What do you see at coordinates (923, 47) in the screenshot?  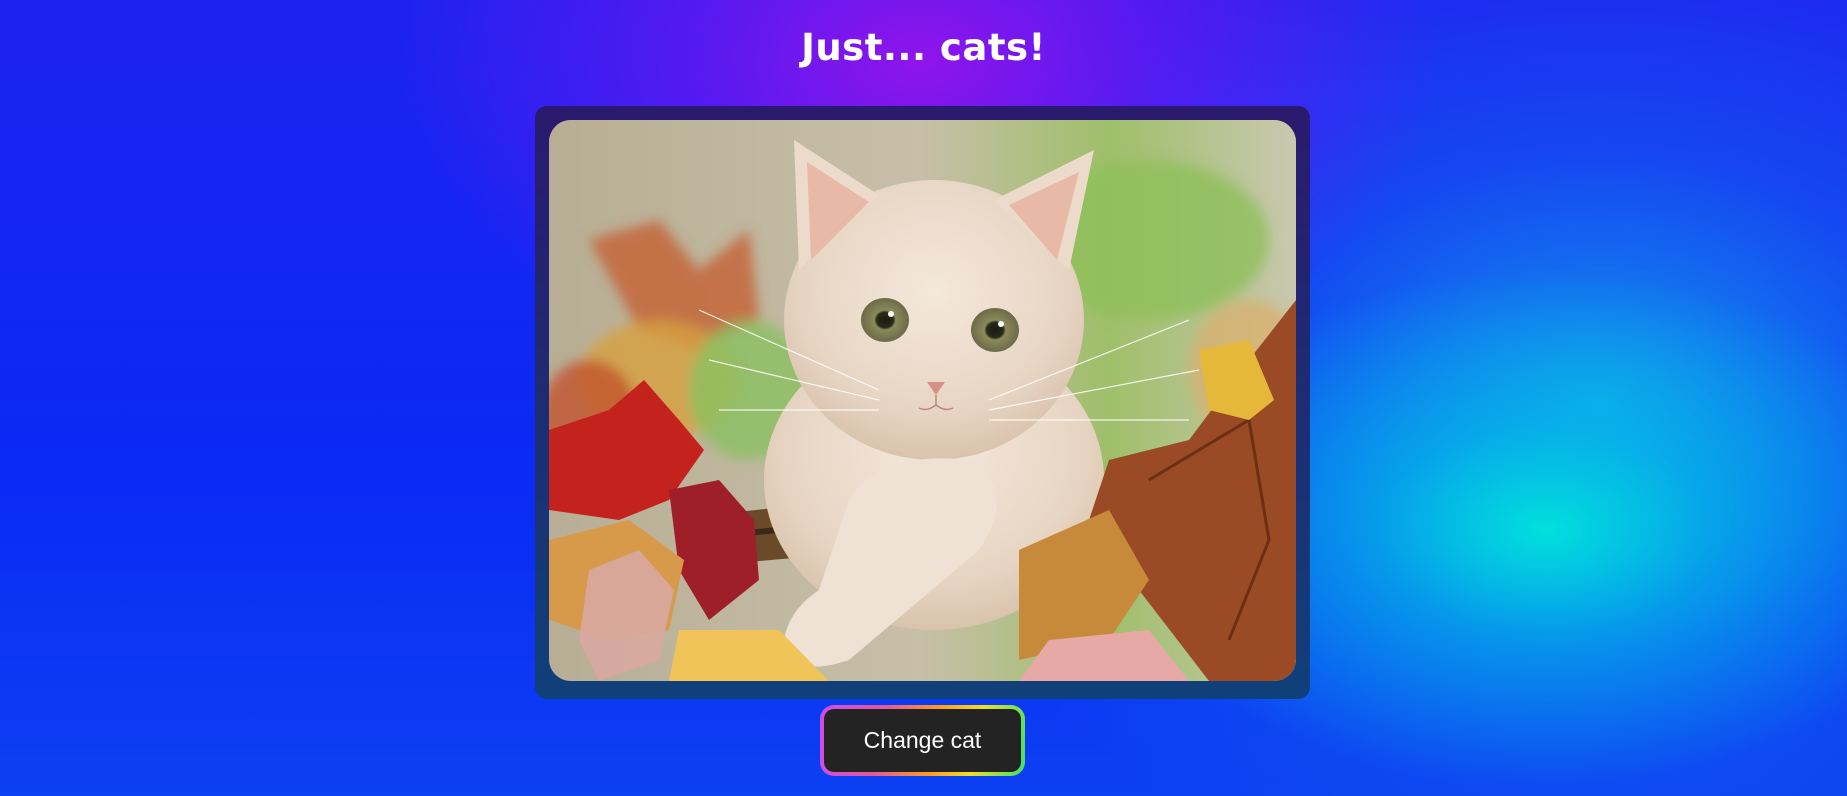 I see `page-title: Just... cats!` at bounding box center [923, 47].